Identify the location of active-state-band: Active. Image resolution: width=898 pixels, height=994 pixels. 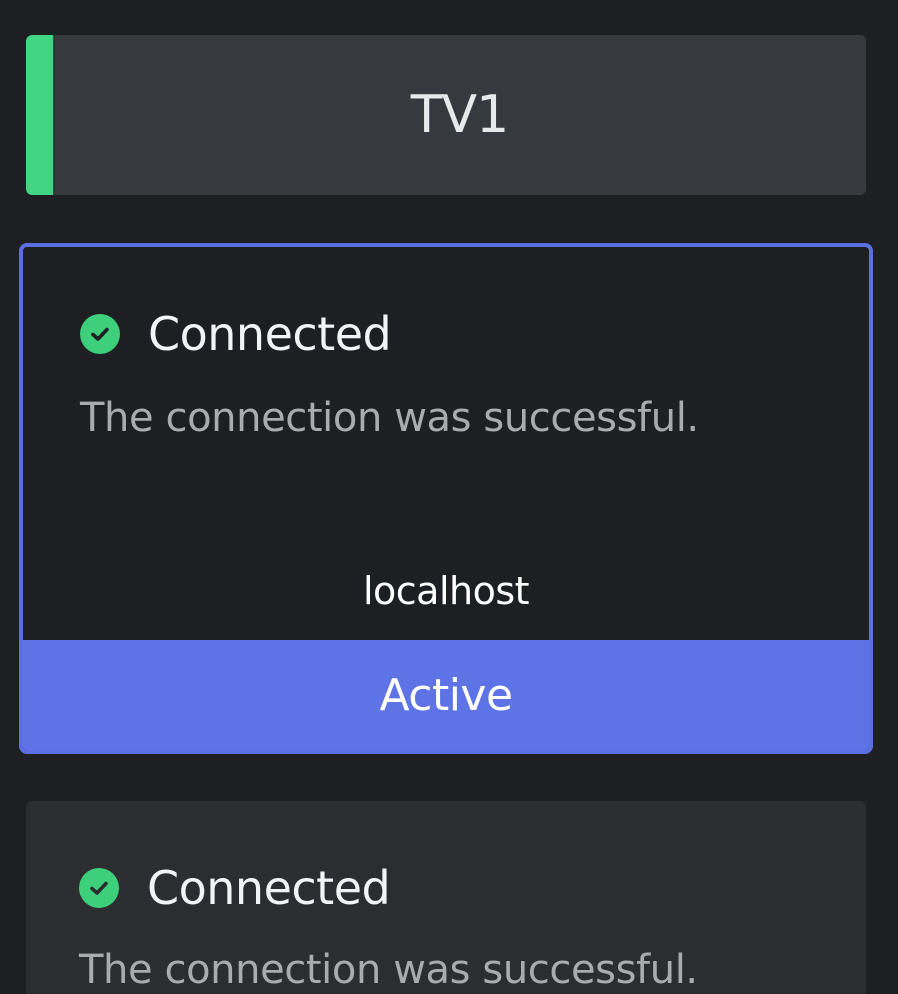
(446, 695).